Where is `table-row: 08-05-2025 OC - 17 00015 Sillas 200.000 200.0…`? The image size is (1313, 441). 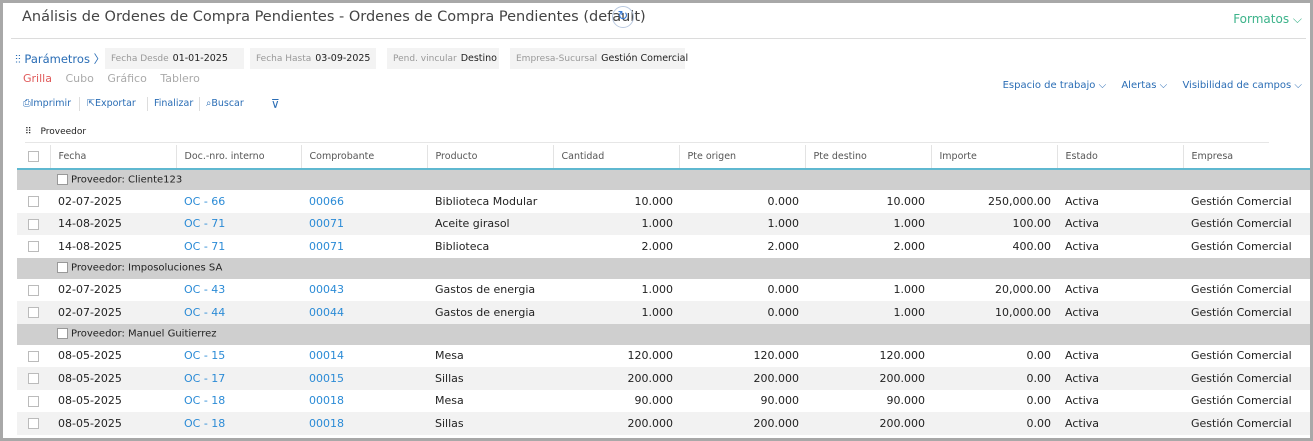 table-row: 08-05-2025 OC - 17 00015 Sillas 200.000 200.0… is located at coordinates (663, 378).